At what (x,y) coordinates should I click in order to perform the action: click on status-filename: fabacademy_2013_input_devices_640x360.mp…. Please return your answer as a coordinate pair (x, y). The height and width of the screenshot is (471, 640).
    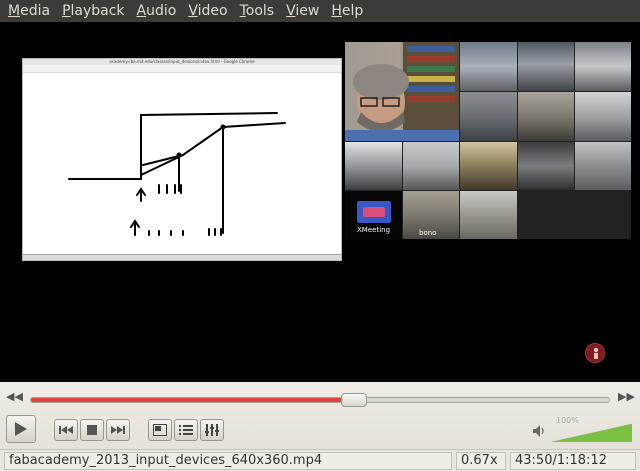
    Looking at the image, I should click on (228, 461).